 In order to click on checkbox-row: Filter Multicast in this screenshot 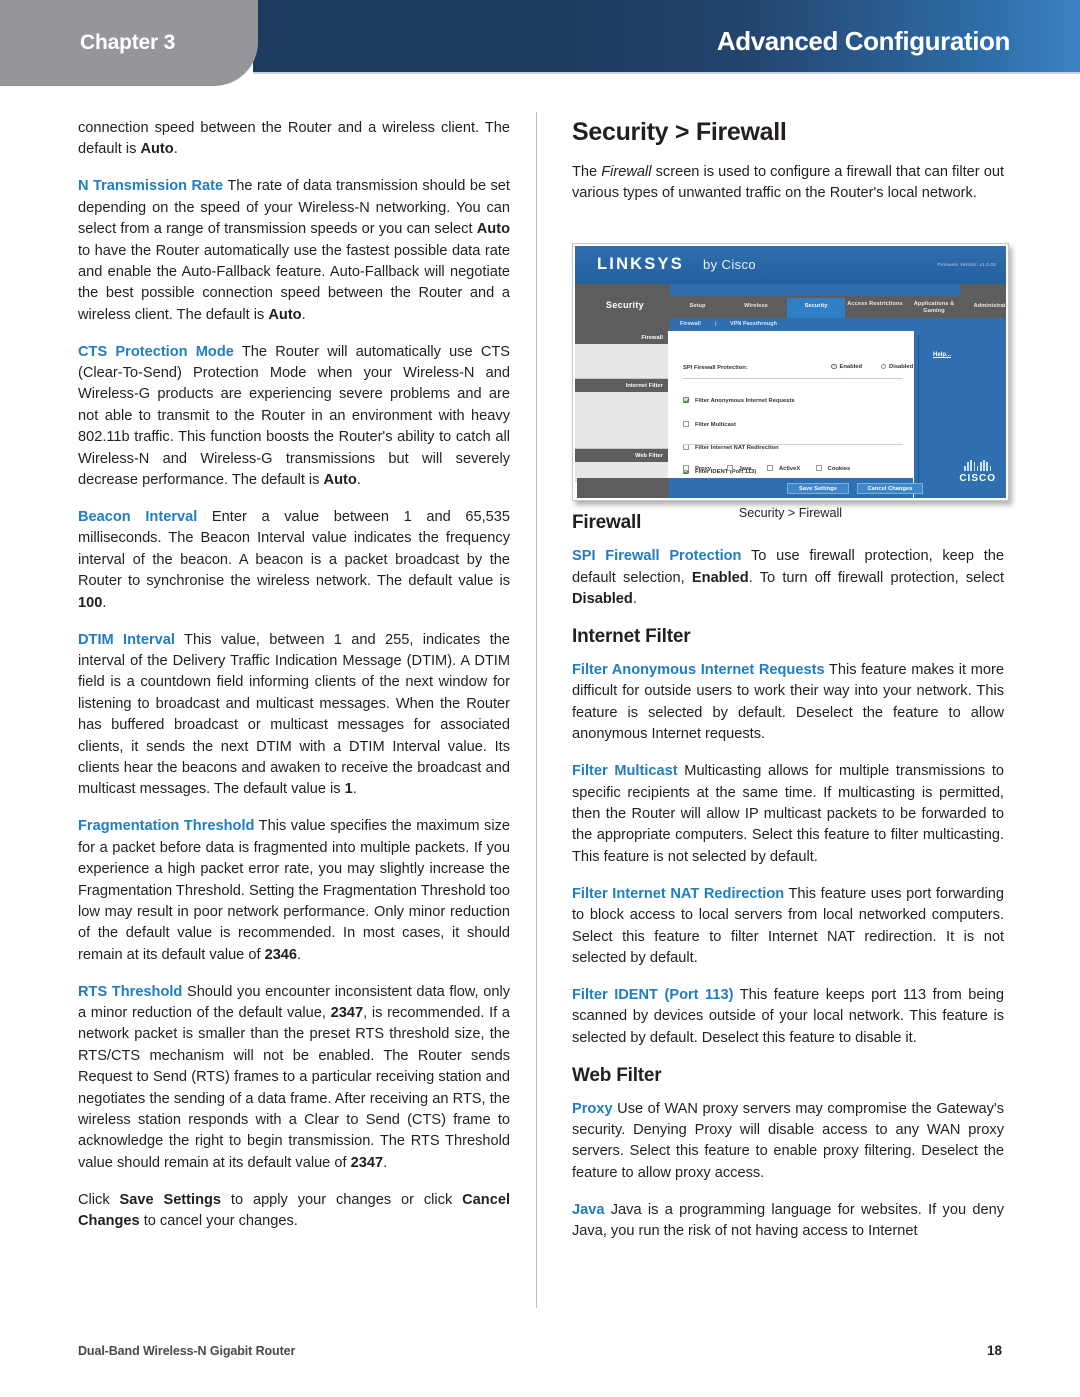, I will do `click(739, 422)`.